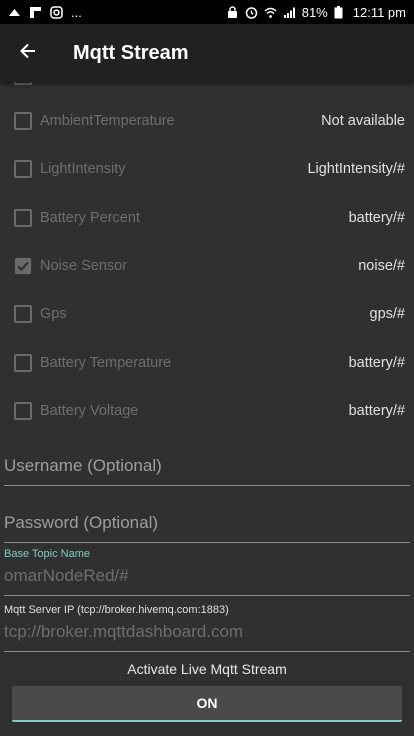  What do you see at coordinates (53, 314) in the screenshot?
I see `sensor-label: Gps` at bounding box center [53, 314].